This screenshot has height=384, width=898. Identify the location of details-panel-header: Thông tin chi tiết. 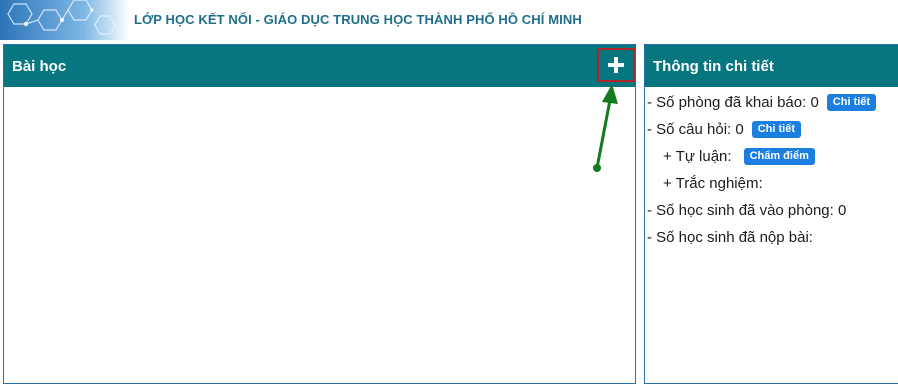
(771, 66).